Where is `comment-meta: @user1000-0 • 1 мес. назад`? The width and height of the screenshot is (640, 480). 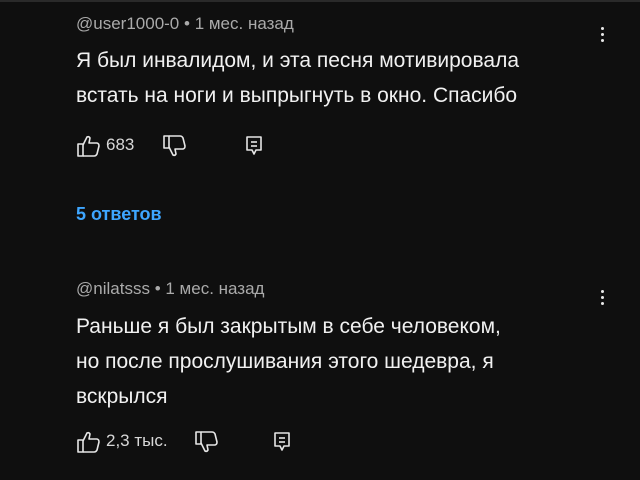
comment-meta: @user1000-0 • 1 мес. назад is located at coordinates (185, 24).